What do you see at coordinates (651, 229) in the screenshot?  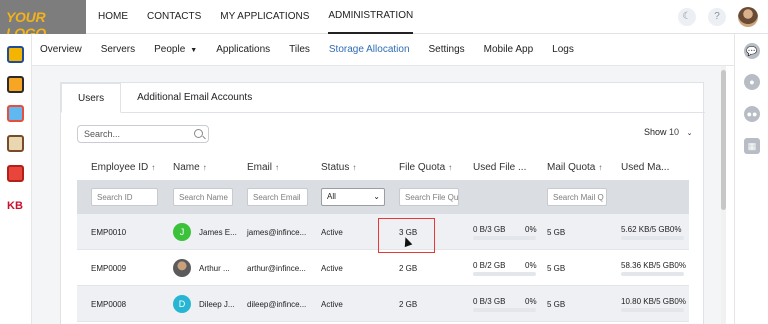 I see `cell-used-mail: 5.62 KB/5 GB0%` at bounding box center [651, 229].